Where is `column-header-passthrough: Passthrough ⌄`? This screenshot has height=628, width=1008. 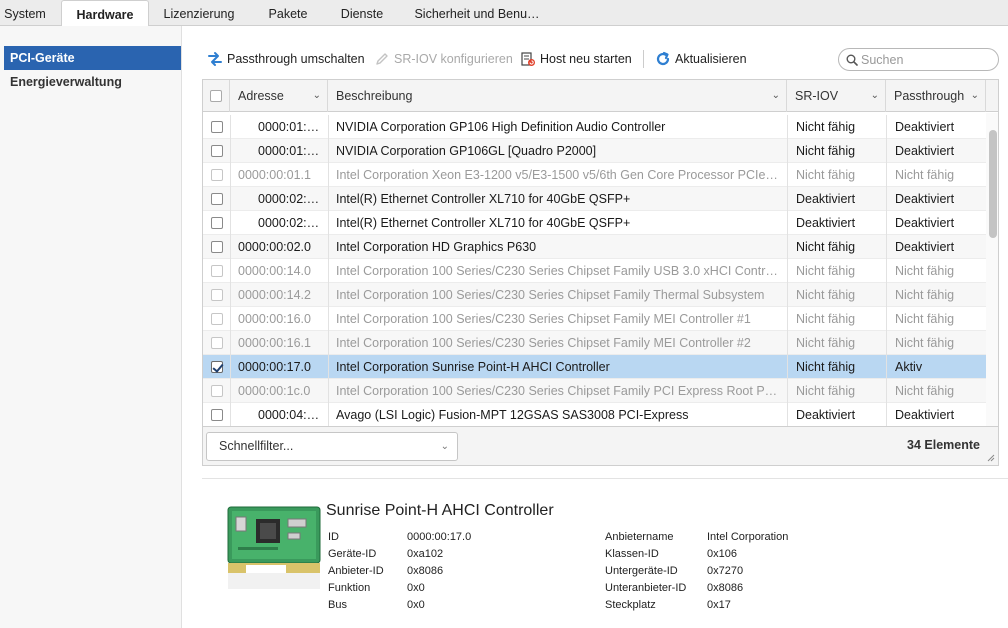
column-header-passthrough: Passthrough ⌄ is located at coordinates (936, 96).